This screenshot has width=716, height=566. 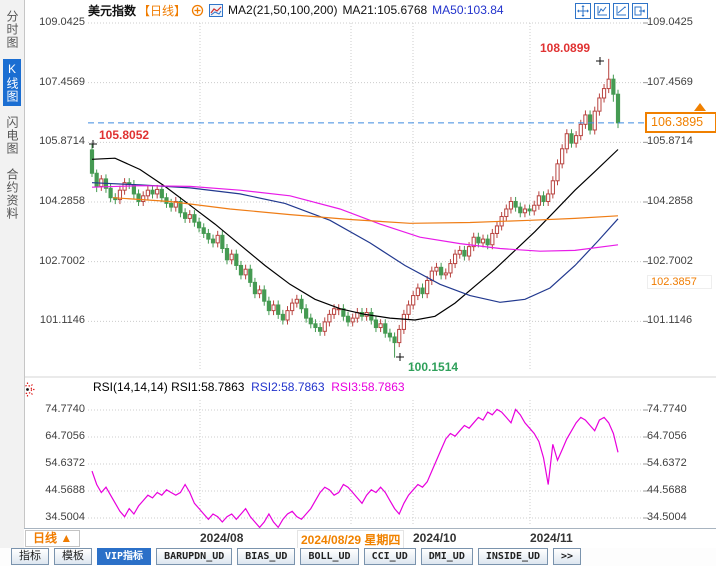 I want to click on period-selector-button: 日线 ▲, so click(x=53, y=538).